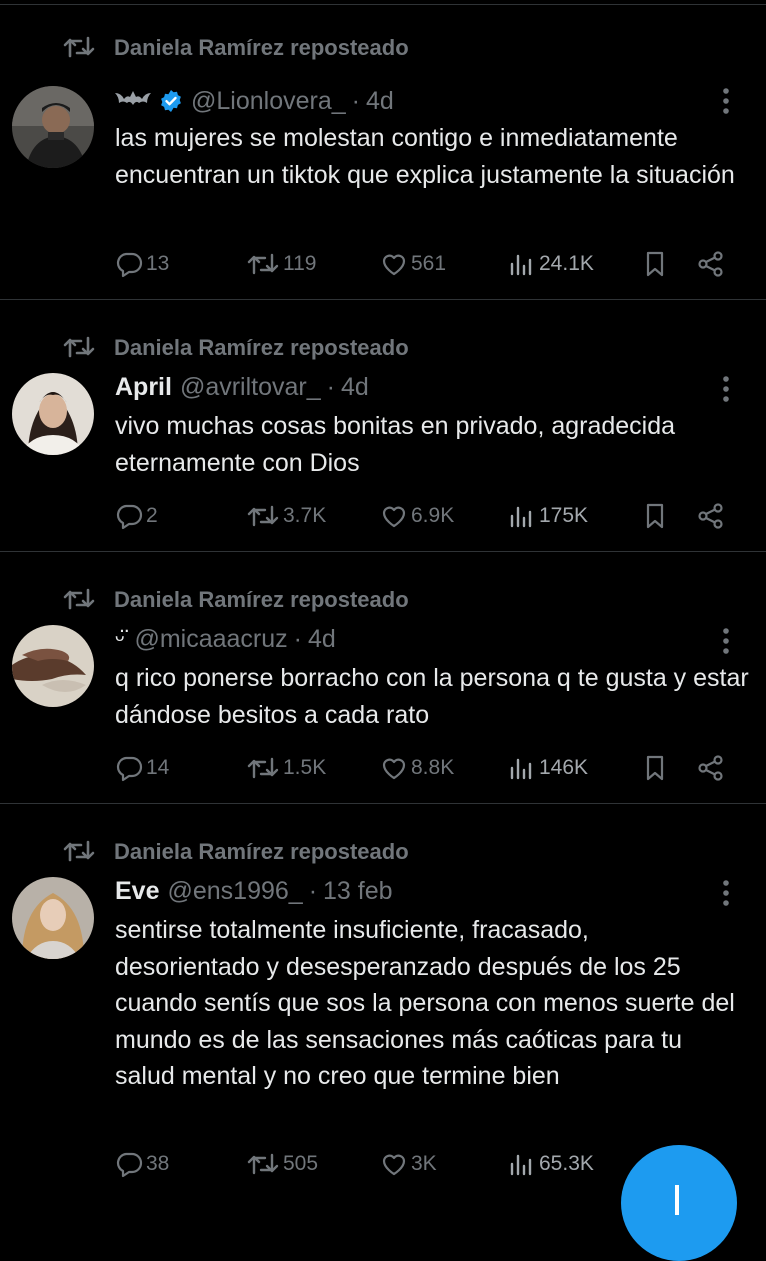 The image size is (766, 1261). I want to click on tweet-header: April @avriltovar_ · 4d, so click(242, 387).